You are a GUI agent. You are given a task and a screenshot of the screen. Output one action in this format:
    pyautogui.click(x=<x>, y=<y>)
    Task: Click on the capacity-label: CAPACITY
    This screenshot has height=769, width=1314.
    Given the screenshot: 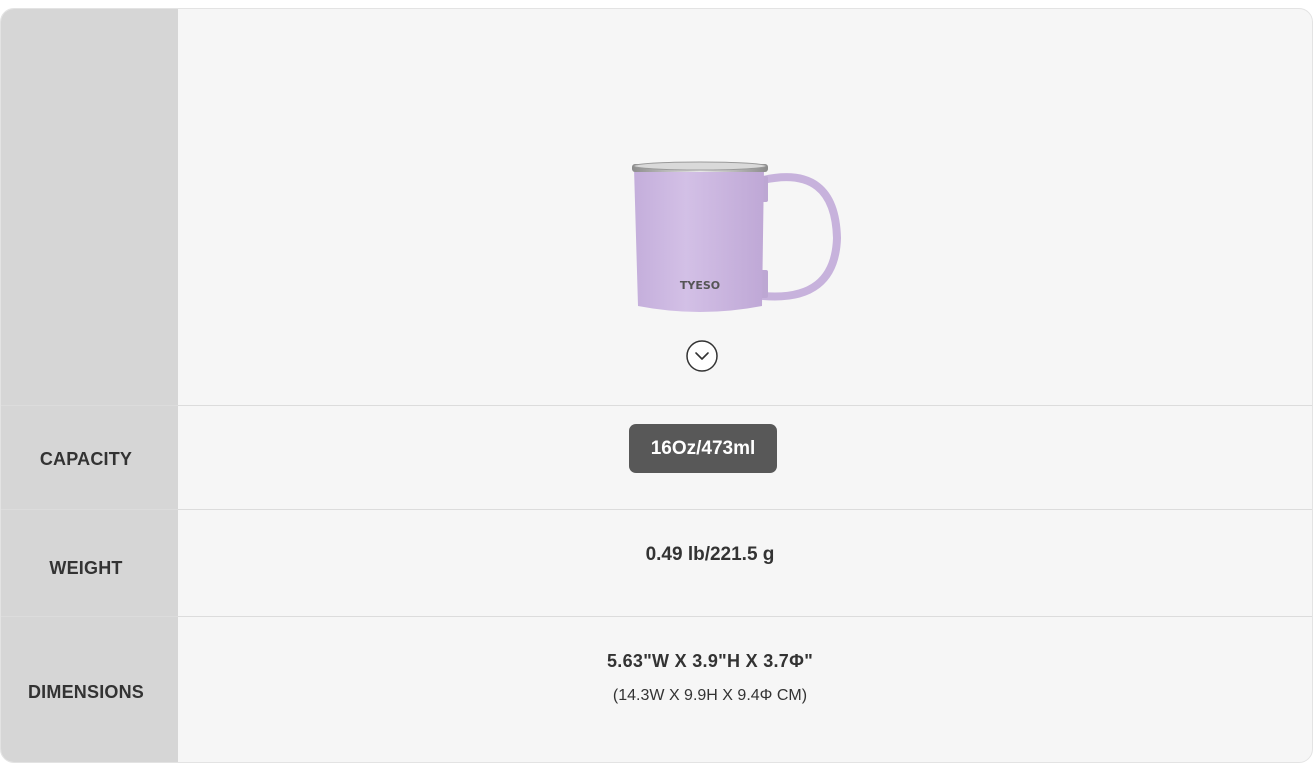 What is the action you would take?
    pyautogui.click(x=86, y=459)
    